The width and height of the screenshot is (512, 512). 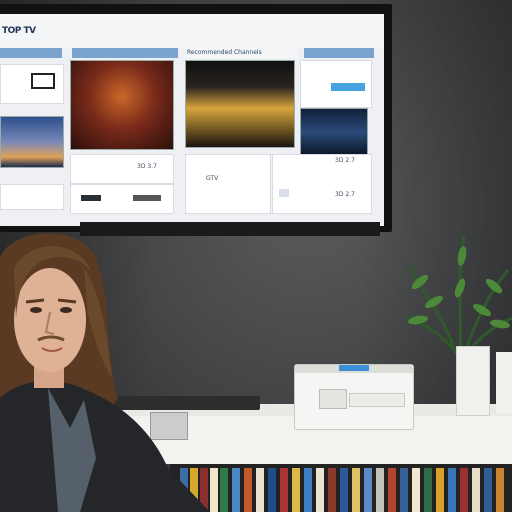 What do you see at coordinates (212, 178) in the screenshot?
I see `tv-tile-value-3: GTV` at bounding box center [212, 178].